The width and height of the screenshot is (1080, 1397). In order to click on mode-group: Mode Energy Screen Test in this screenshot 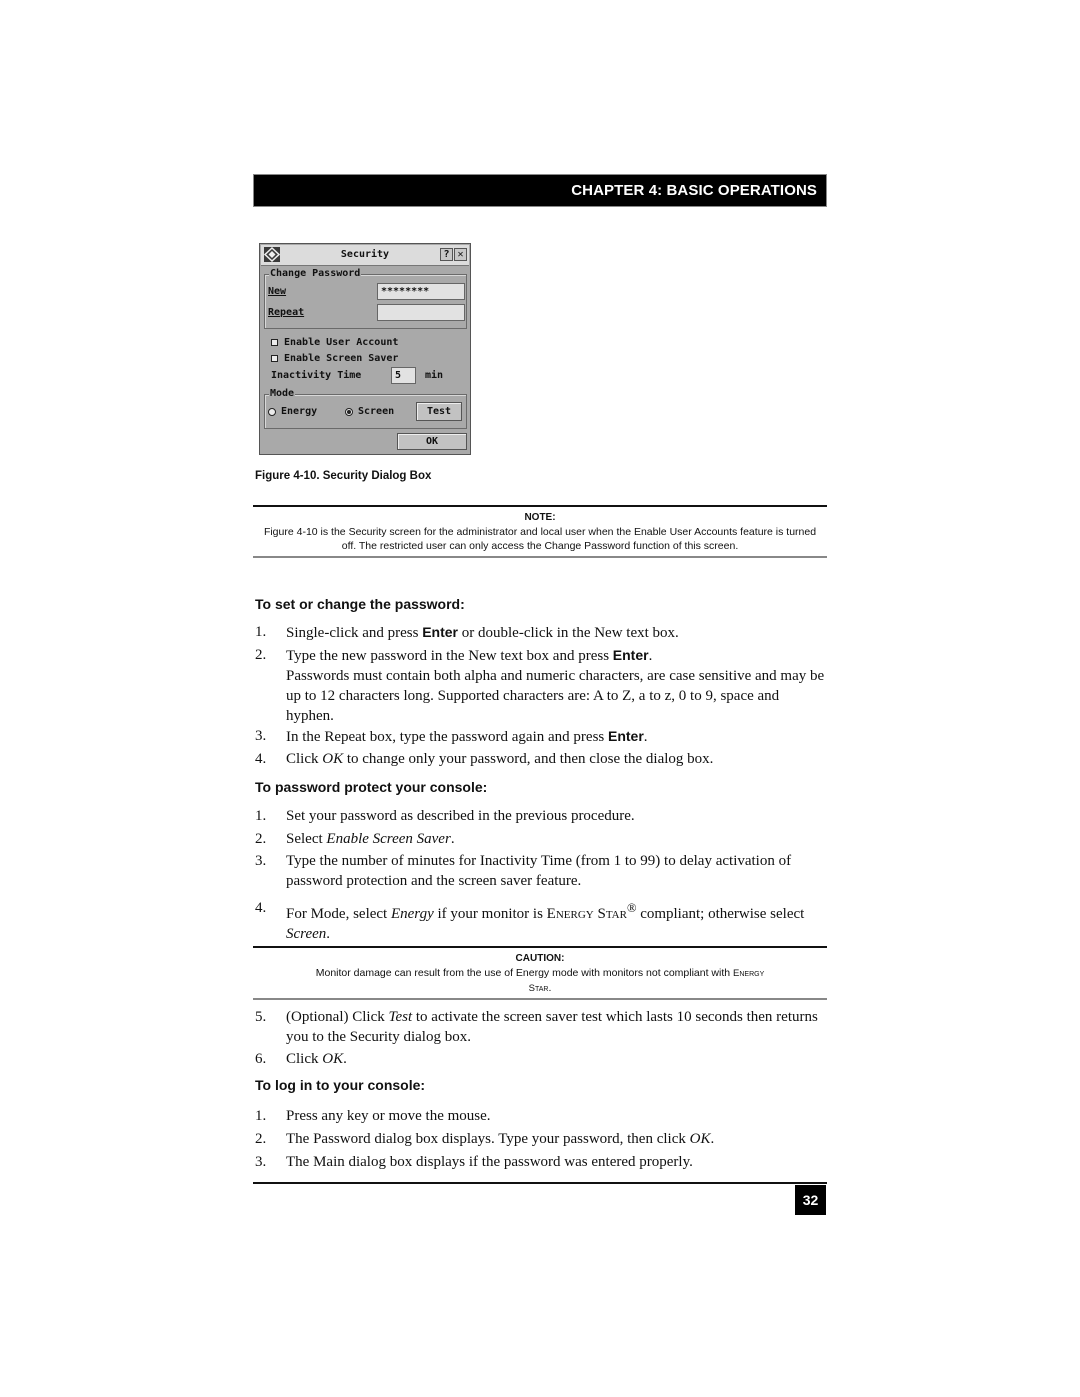, I will do `click(365, 408)`.